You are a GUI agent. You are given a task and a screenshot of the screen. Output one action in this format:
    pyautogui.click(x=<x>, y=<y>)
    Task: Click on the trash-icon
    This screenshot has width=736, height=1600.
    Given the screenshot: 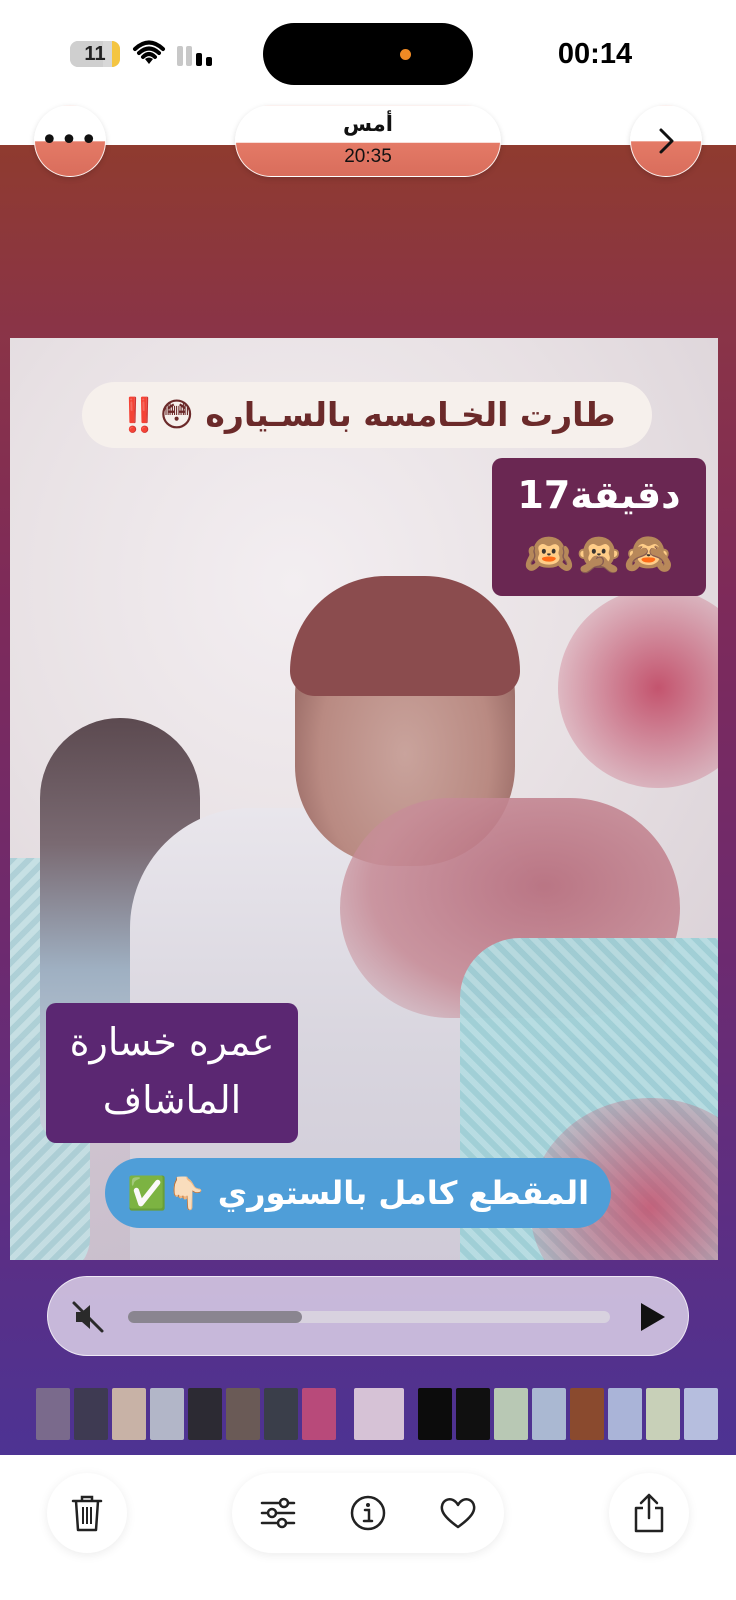 What is the action you would take?
    pyautogui.click(x=87, y=1513)
    